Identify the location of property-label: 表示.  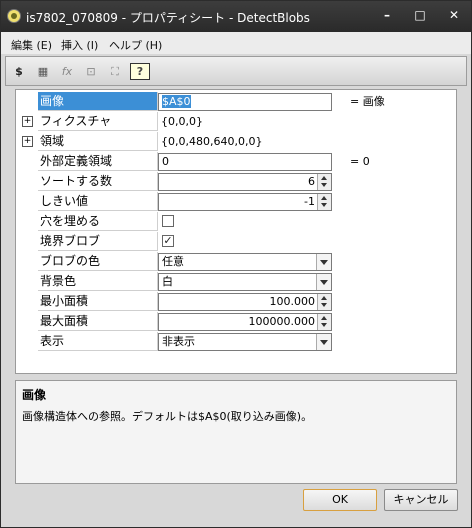
(98, 341).